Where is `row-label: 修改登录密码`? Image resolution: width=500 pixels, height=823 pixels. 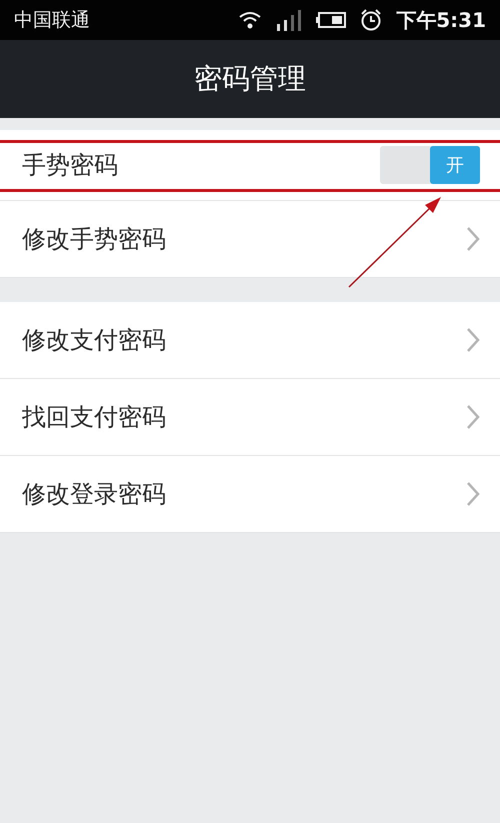 row-label: 修改登录密码 is located at coordinates (94, 494).